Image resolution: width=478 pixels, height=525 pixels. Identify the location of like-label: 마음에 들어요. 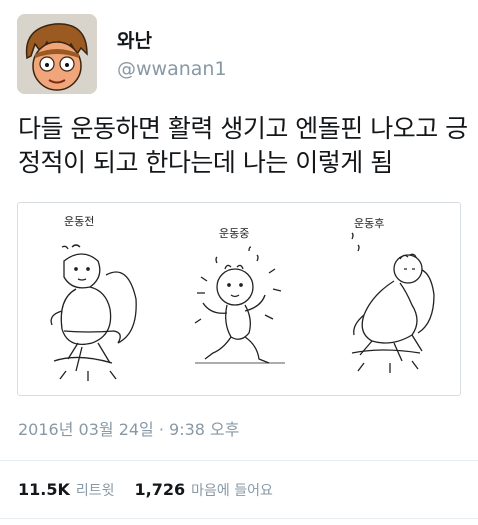
(232, 490).